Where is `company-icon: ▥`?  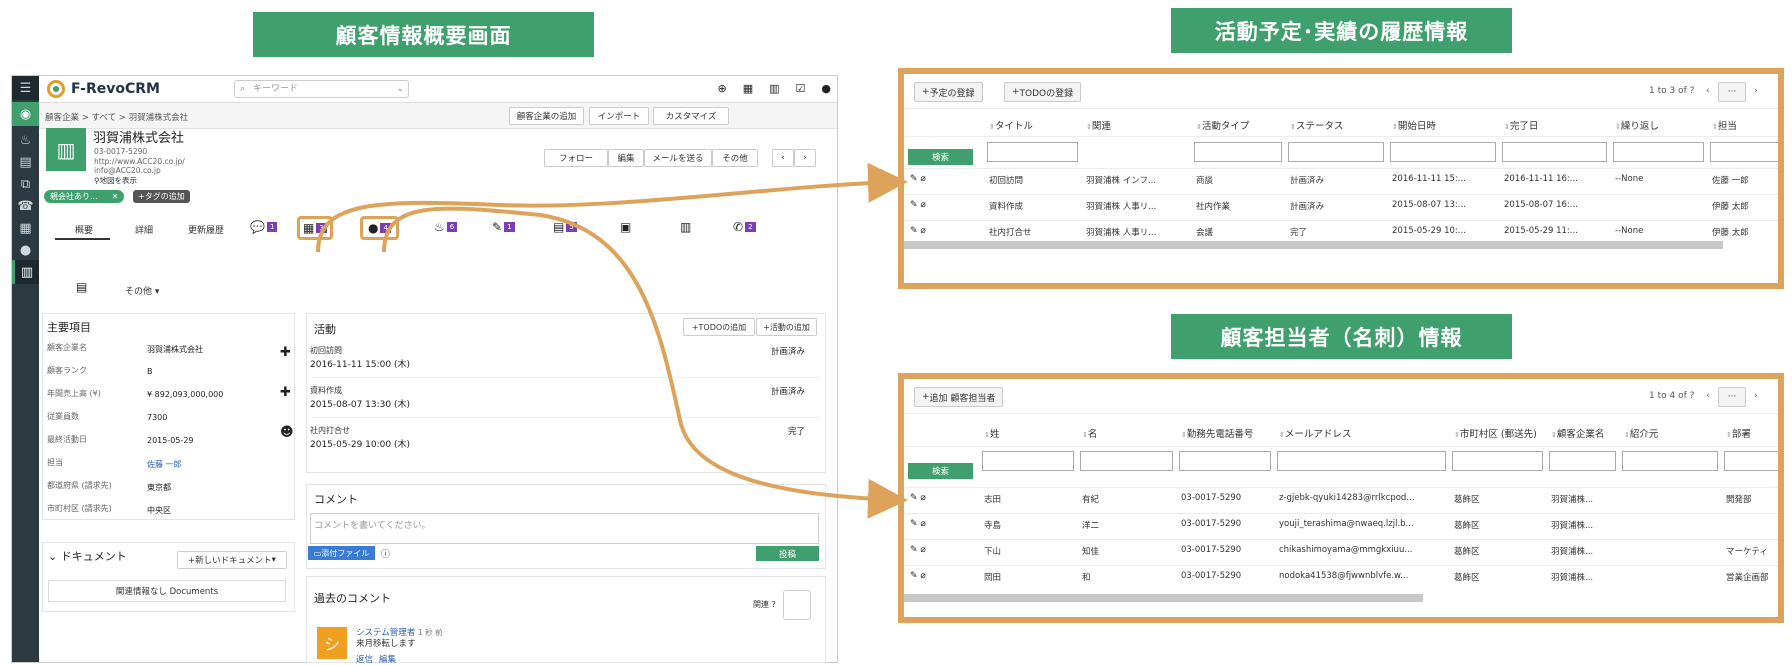 company-icon: ▥ is located at coordinates (25, 272).